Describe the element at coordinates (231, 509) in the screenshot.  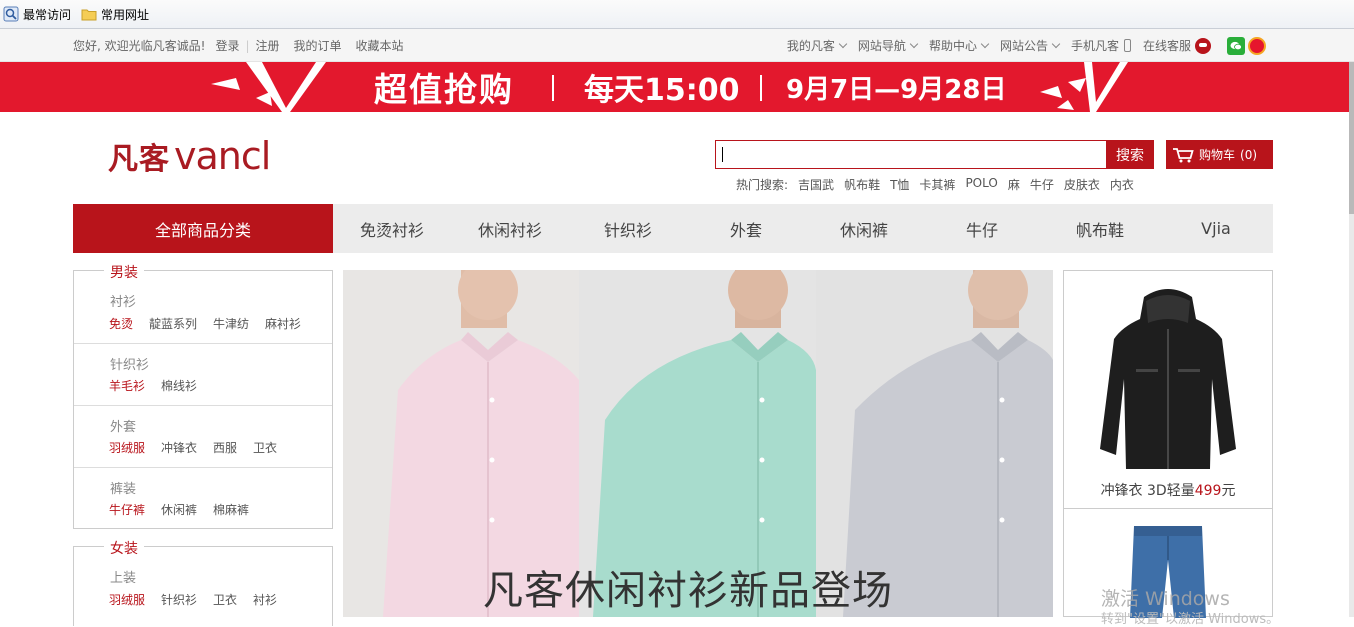
I see `category-link: 棉麻裤` at that location.